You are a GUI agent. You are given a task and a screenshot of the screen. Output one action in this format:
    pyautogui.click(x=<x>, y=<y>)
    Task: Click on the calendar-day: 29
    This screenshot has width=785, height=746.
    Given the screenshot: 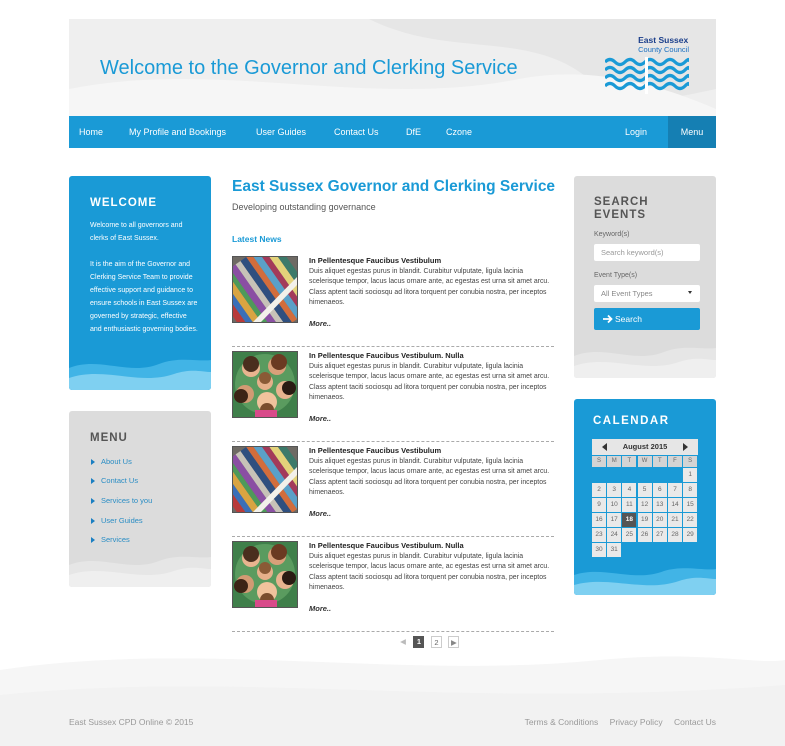 What is the action you would take?
    pyautogui.click(x=690, y=535)
    